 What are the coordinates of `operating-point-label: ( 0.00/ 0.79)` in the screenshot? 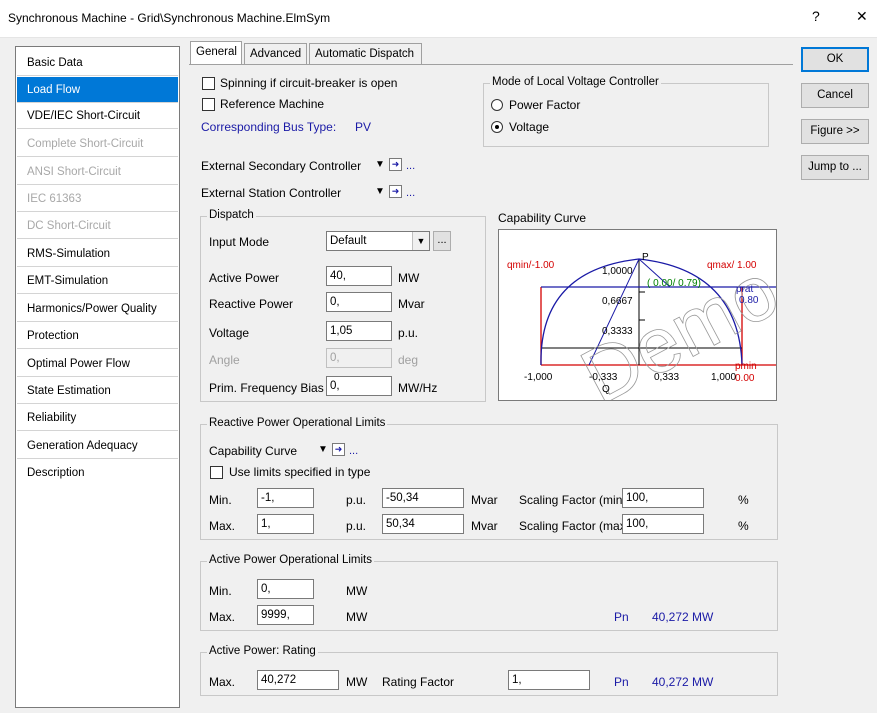 It's located at (674, 283).